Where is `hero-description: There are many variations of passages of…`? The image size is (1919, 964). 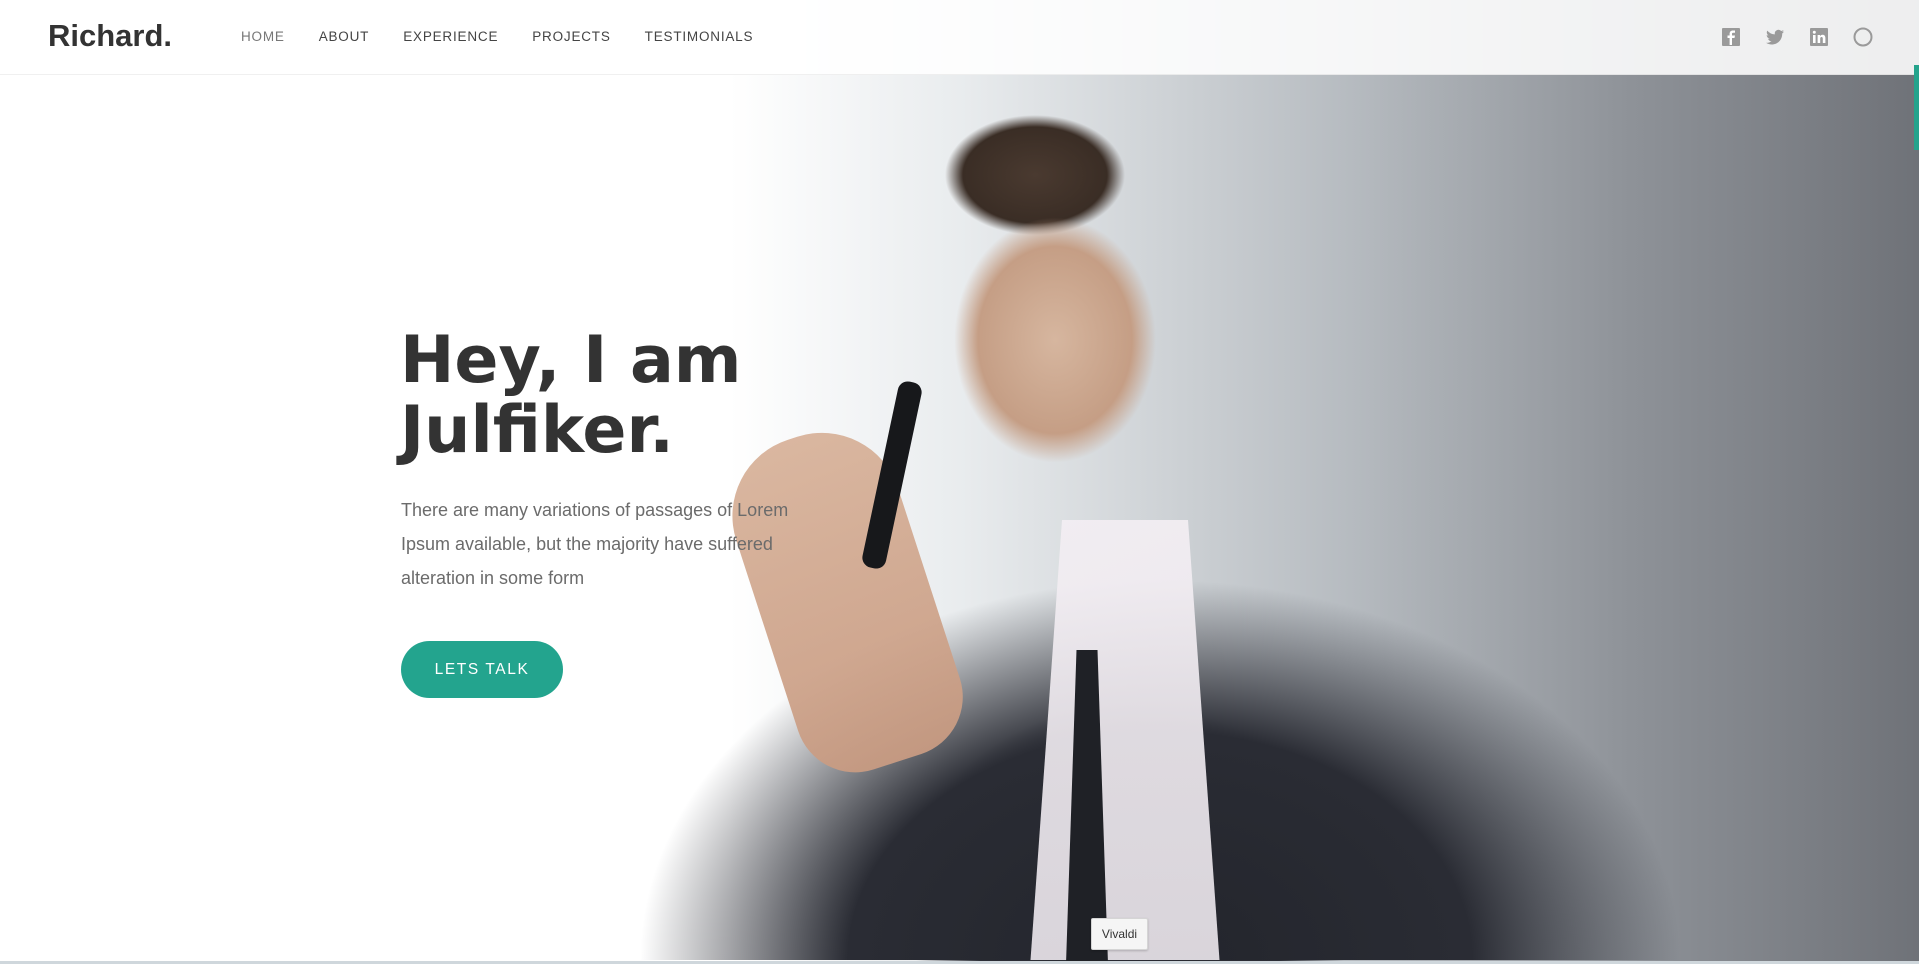 hero-description: There are many variations of passages of… is located at coordinates (616, 544).